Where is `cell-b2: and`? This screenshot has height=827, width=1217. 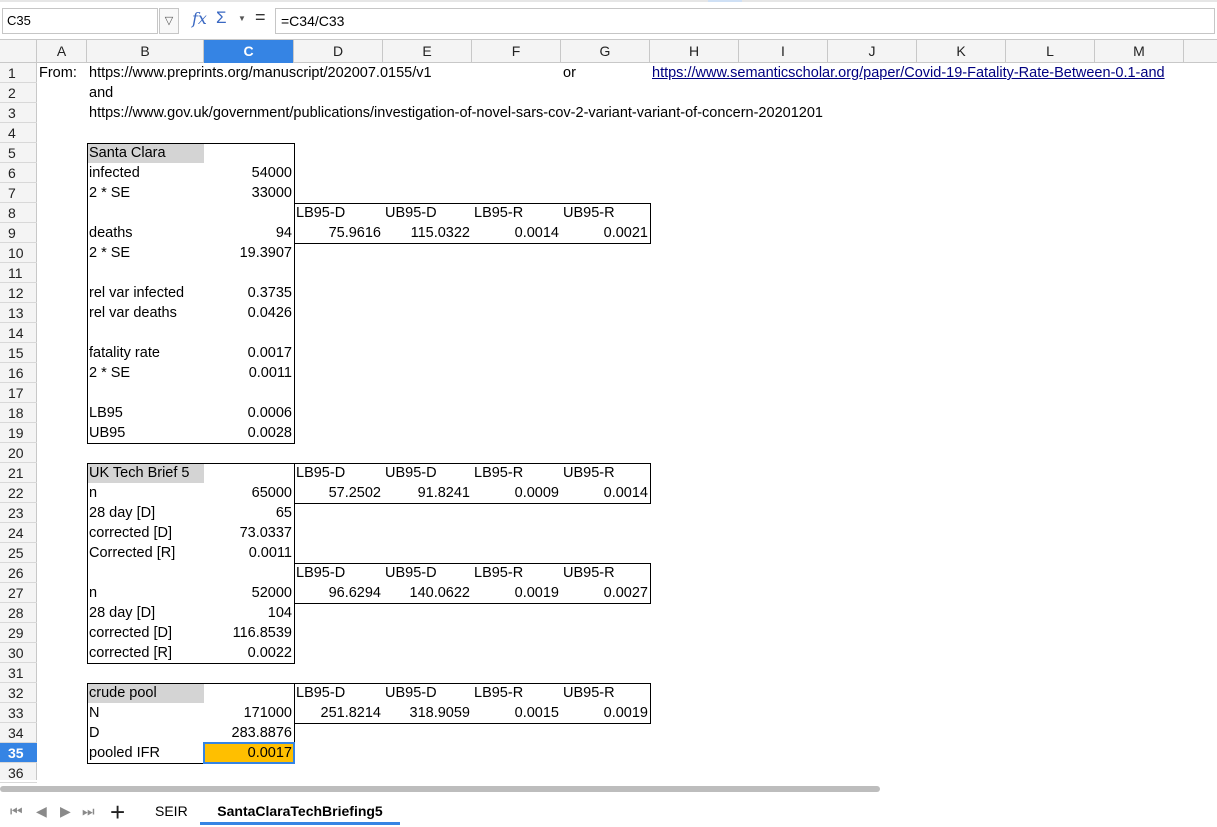 cell-b2: and is located at coordinates (101, 93).